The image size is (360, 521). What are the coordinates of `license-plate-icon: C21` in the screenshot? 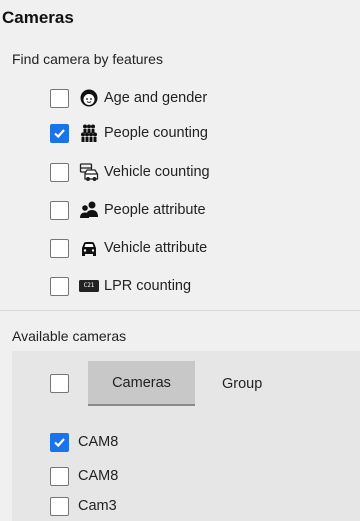 It's located at (89, 286).